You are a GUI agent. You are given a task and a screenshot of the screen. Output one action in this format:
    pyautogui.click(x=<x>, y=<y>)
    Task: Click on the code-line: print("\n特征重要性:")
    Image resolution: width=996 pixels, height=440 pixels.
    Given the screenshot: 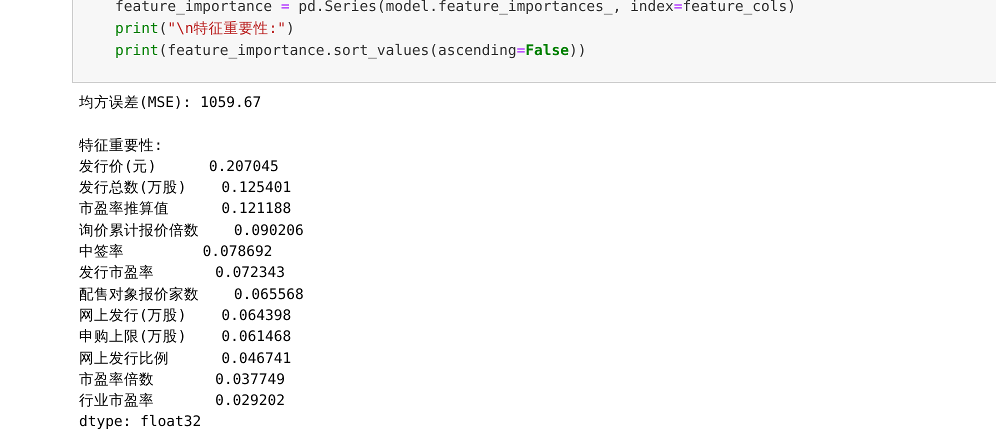 What is the action you would take?
    pyautogui.click(x=205, y=29)
    